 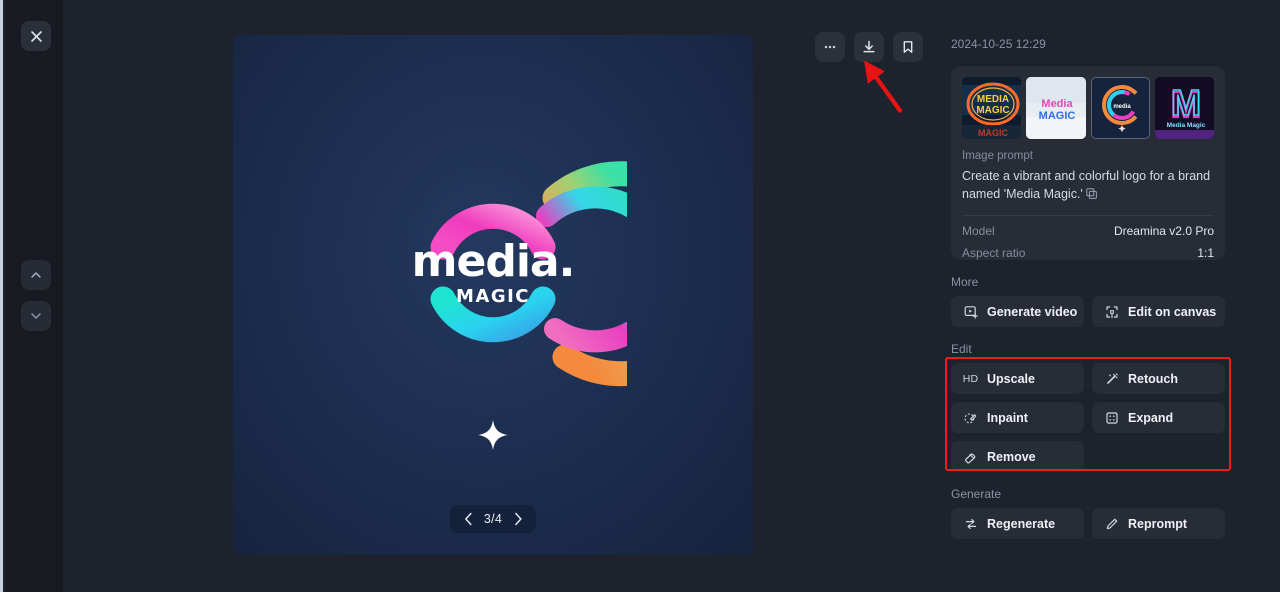 What do you see at coordinates (1153, 378) in the screenshot?
I see `retouch-label: Retouch` at bounding box center [1153, 378].